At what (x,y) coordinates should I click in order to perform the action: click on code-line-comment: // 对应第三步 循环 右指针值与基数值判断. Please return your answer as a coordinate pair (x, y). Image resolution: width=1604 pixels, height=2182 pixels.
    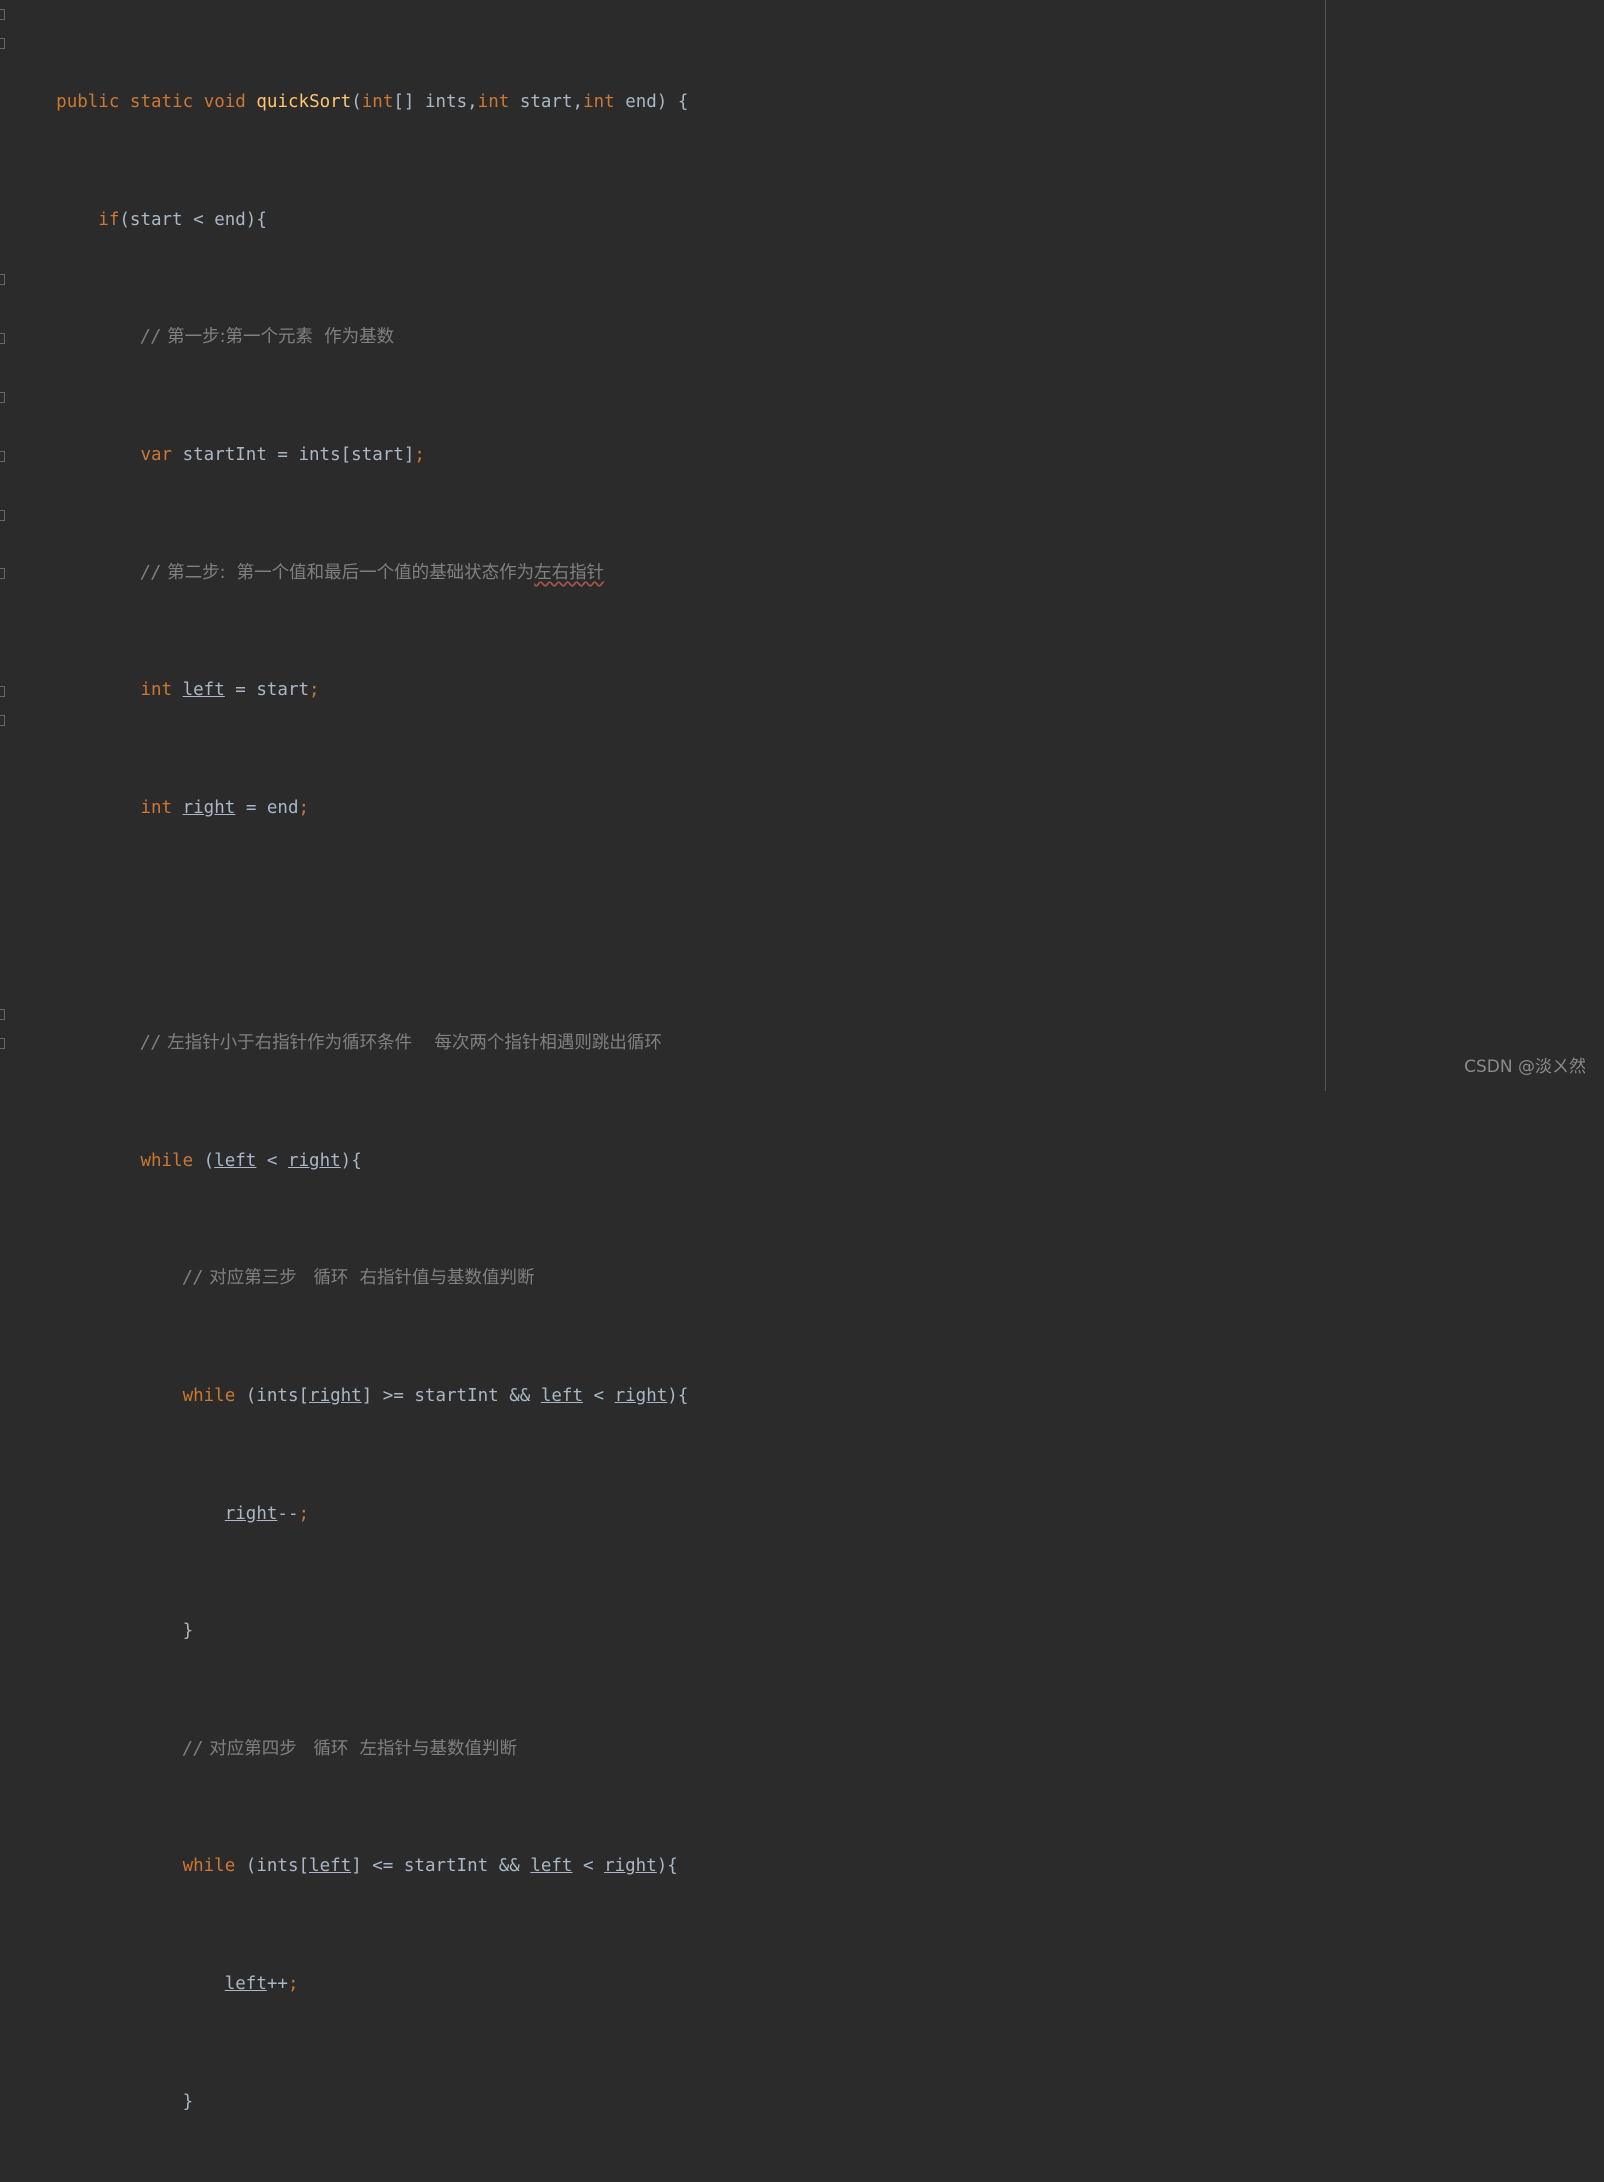
    Looking at the image, I should click on (802, 1278).